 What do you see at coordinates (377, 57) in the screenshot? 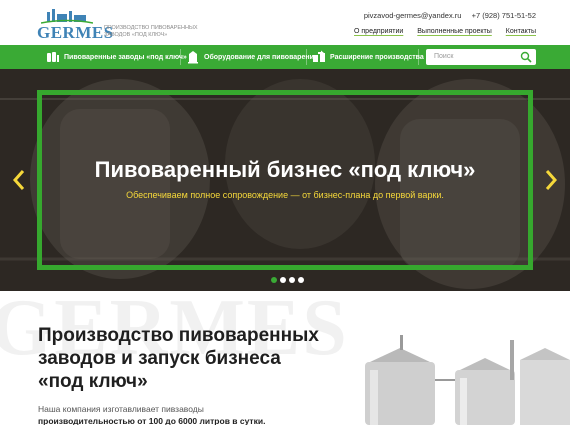
I see `menu-label: Расширение производства` at bounding box center [377, 57].